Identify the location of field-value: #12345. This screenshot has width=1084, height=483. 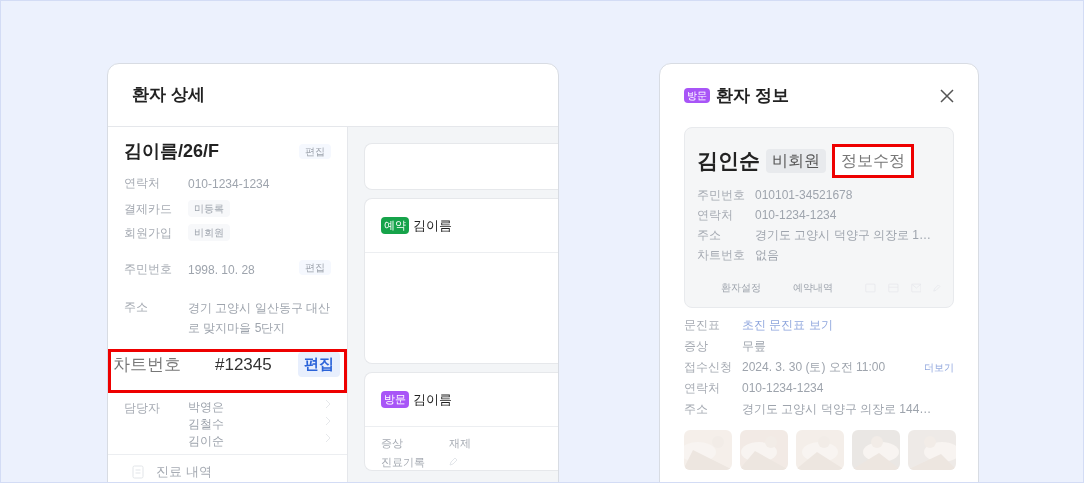
(244, 365).